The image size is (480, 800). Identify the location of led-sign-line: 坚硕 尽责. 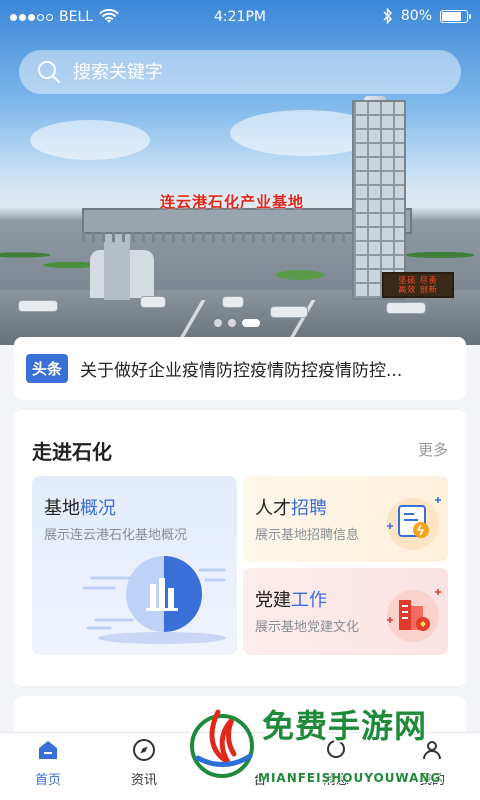
(418, 280).